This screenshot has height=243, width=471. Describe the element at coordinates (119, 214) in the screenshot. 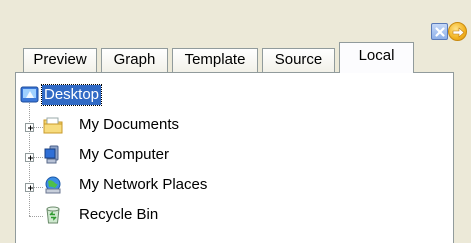

I see `tree-item-label: Recycle Bin` at that location.